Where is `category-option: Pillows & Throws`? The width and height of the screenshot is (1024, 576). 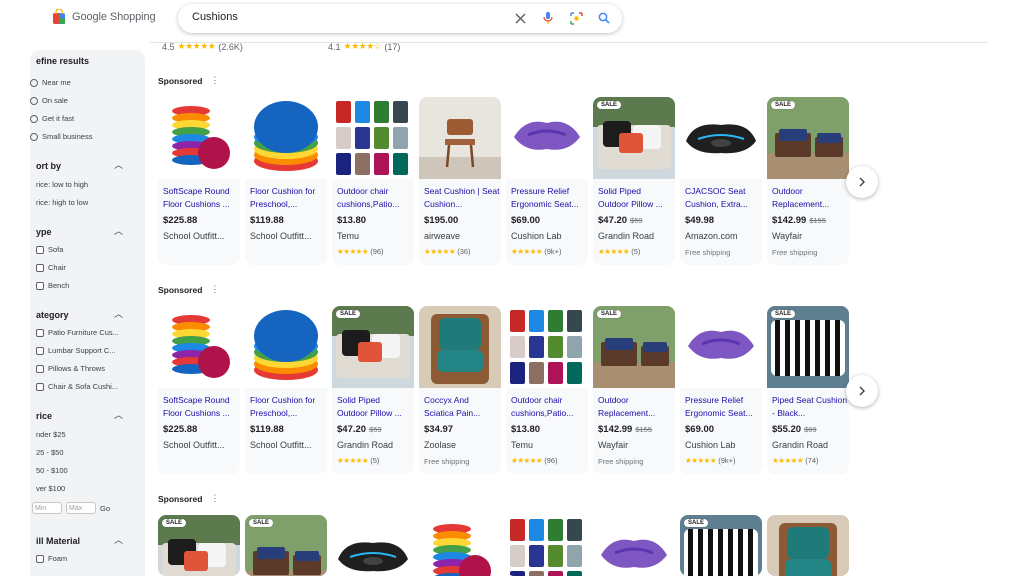 category-option: Pillows & Throws is located at coordinates (70, 368).